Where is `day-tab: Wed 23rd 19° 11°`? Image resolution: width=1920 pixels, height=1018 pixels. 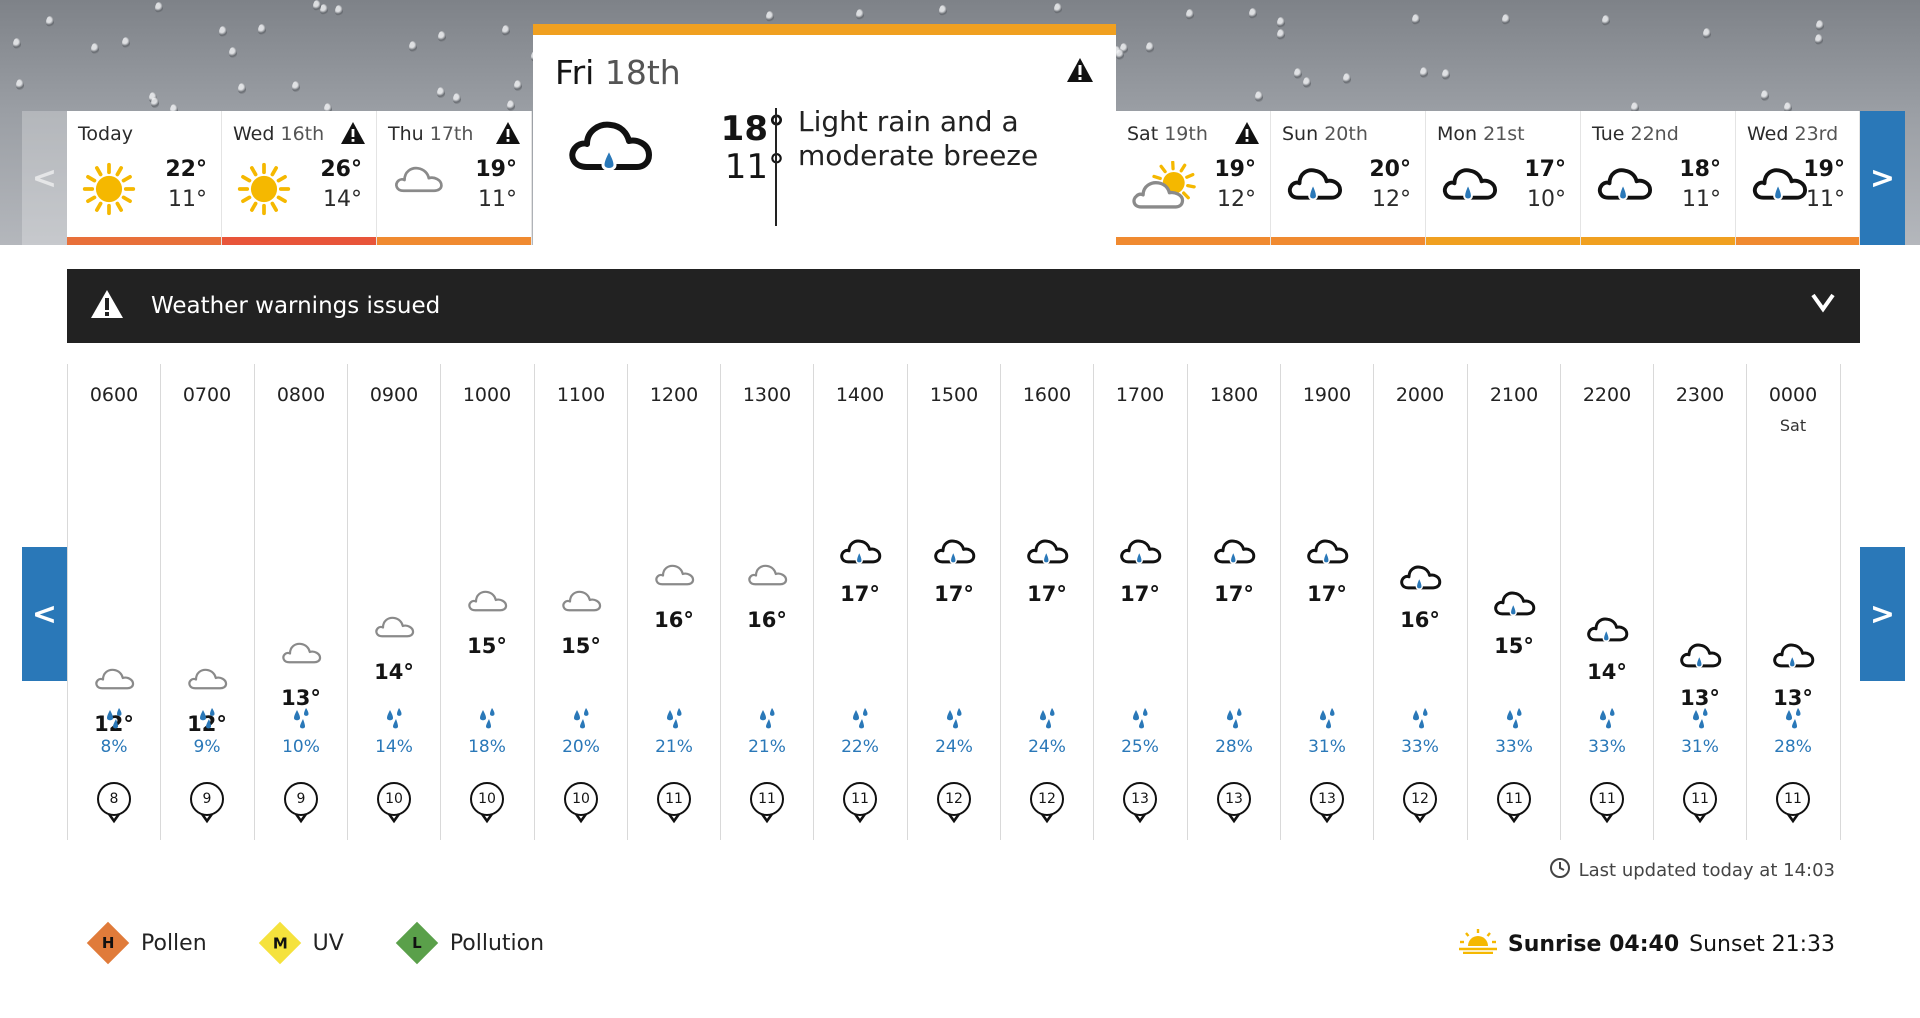
day-tab: Wed 23rd 19° 11° is located at coordinates (1798, 178).